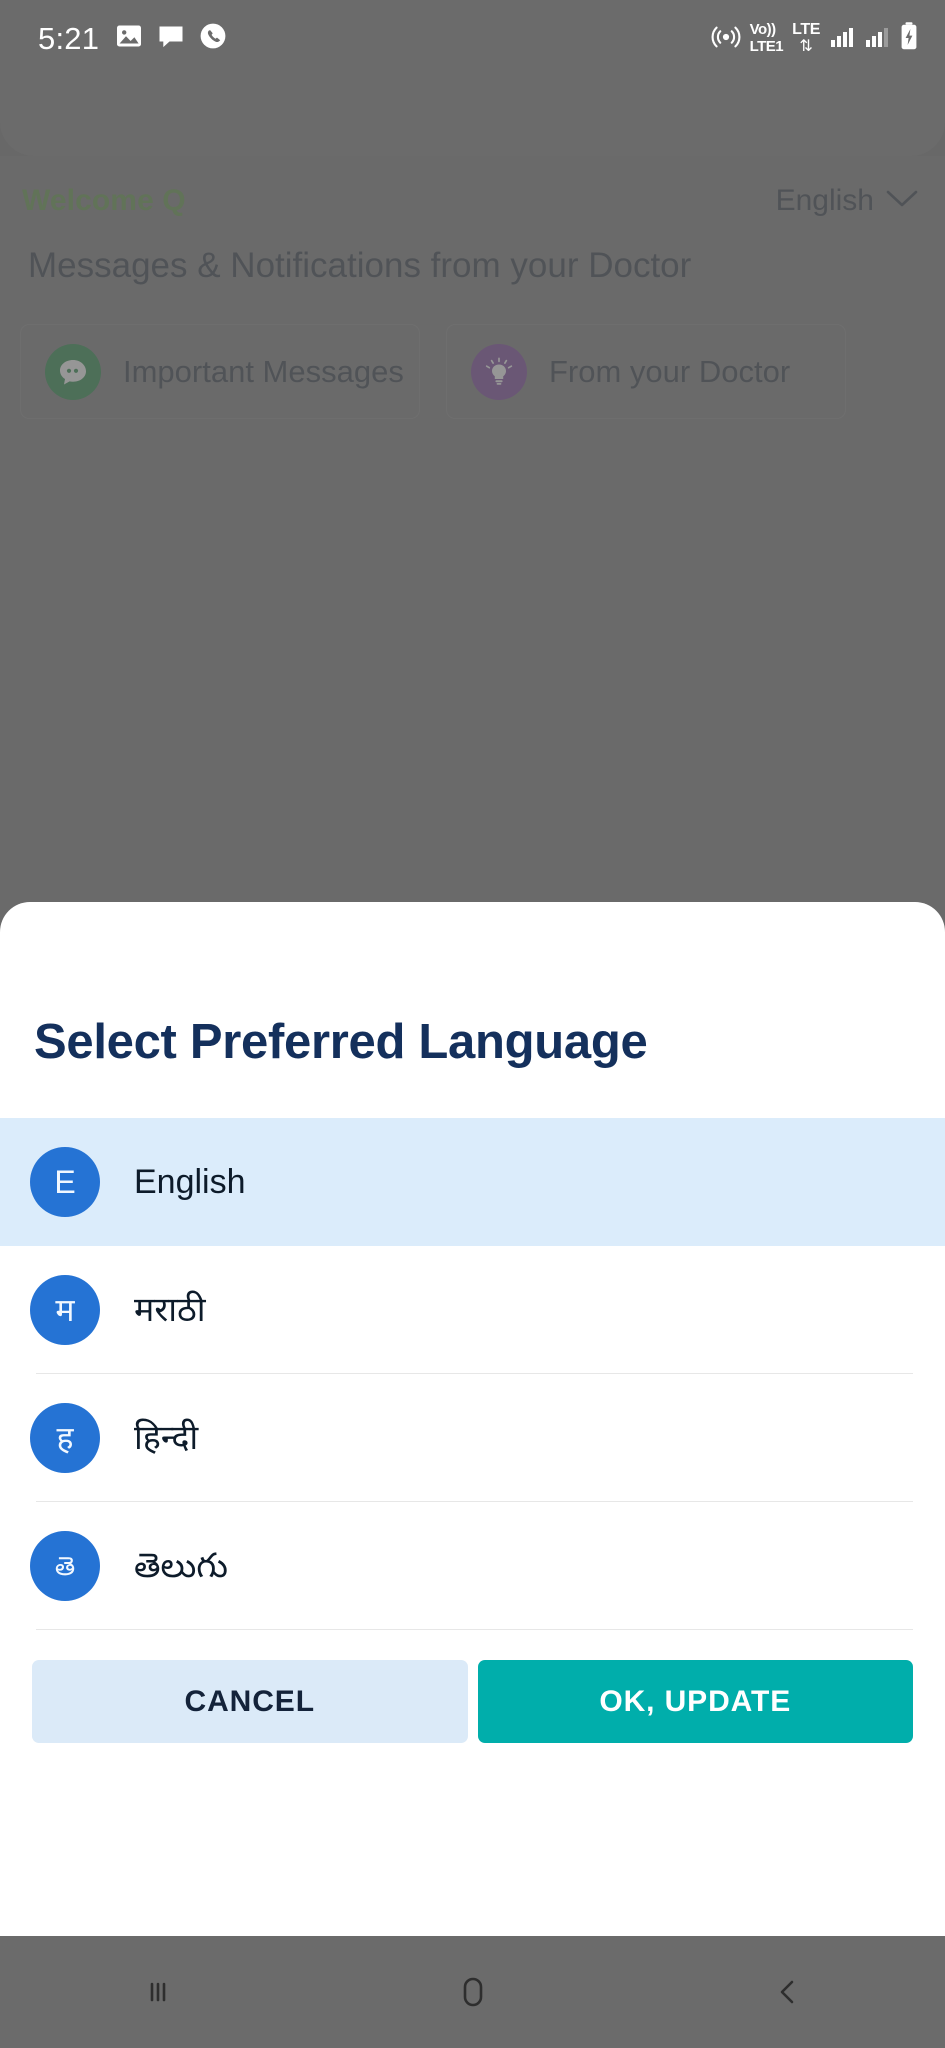 Image resolution: width=945 pixels, height=2048 pixels. What do you see at coordinates (104, 200) in the screenshot?
I see `welcome-greeting: Welcome Q` at bounding box center [104, 200].